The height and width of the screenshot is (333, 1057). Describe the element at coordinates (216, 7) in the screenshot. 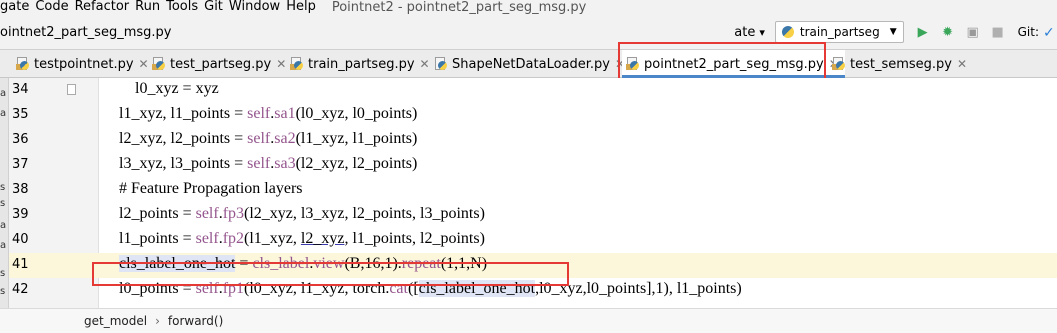

I see `menu-git: Git` at that location.